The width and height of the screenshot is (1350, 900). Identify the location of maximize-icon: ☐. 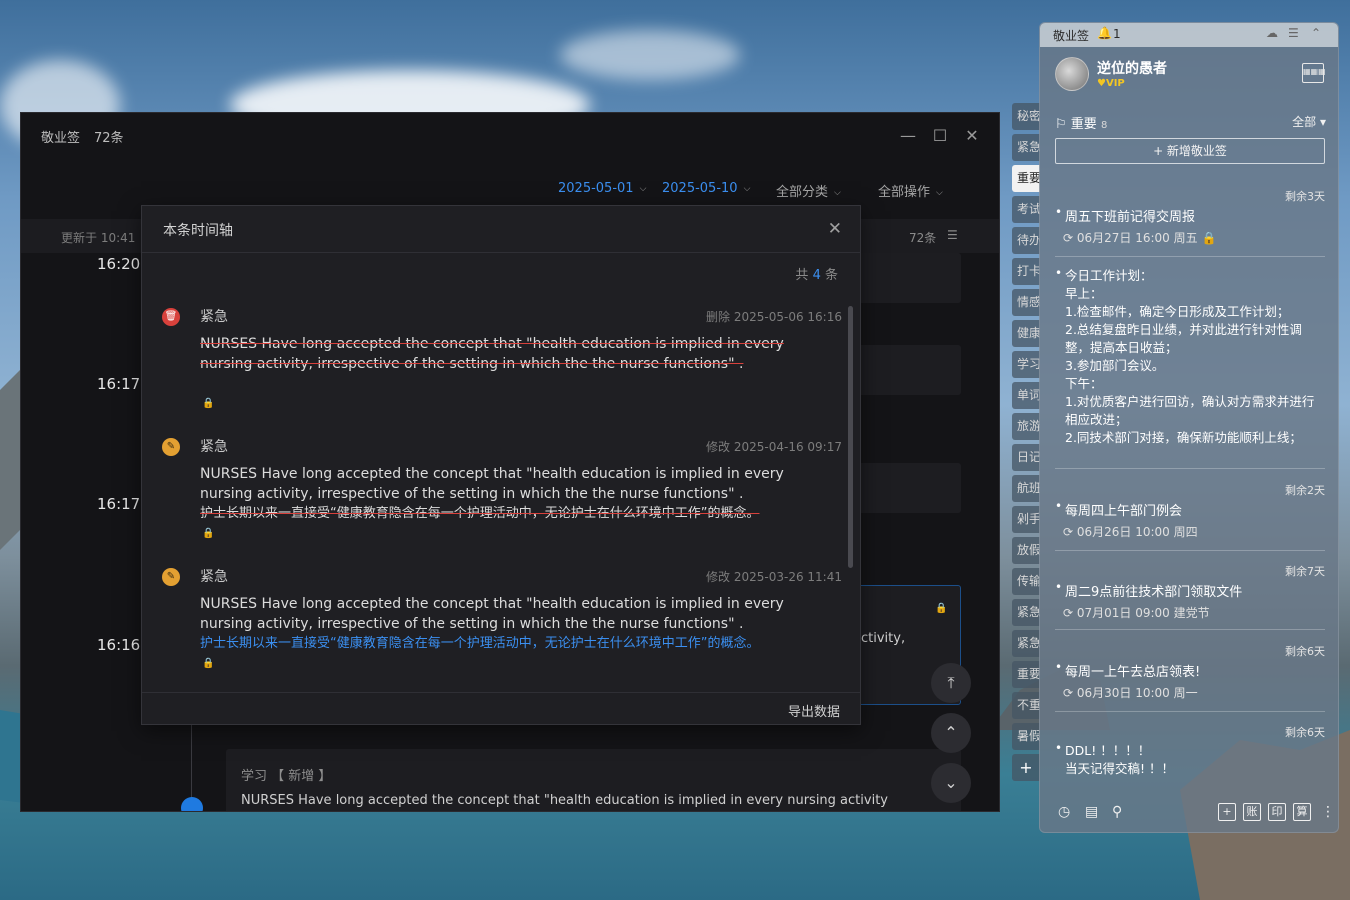
(940, 136).